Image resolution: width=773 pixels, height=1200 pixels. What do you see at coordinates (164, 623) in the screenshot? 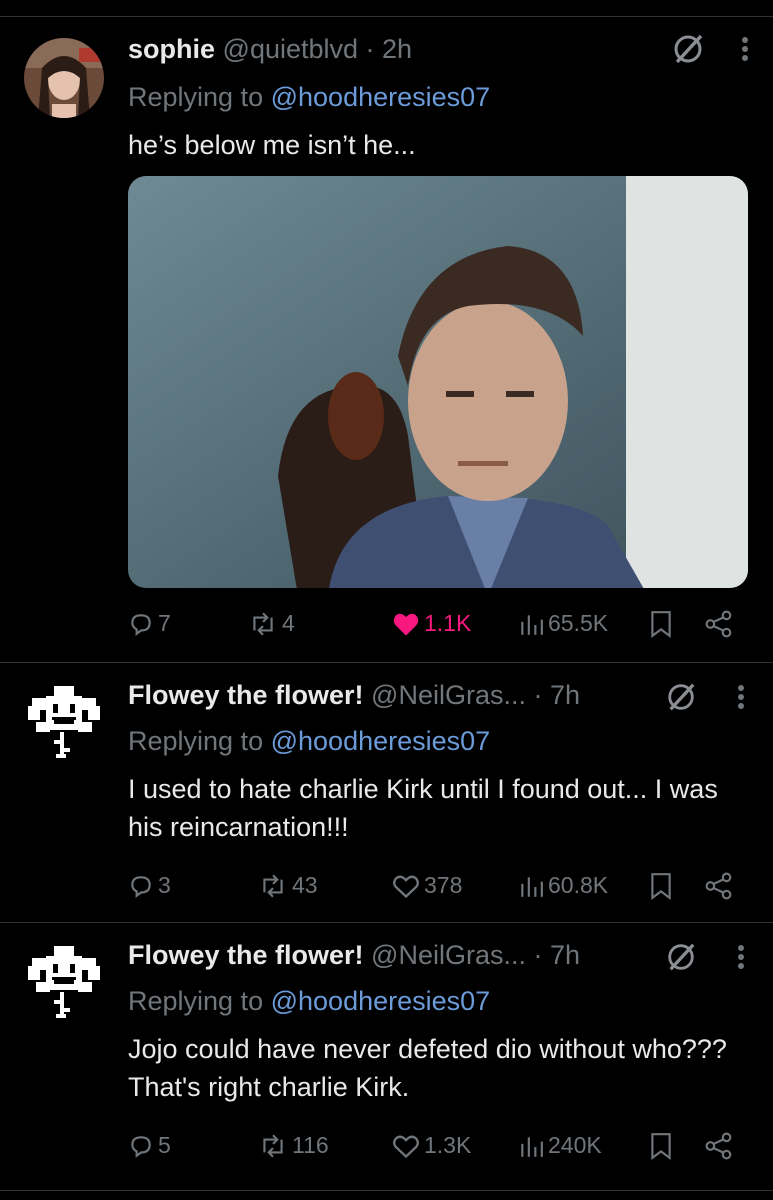
I see `reply-count: 7` at bounding box center [164, 623].